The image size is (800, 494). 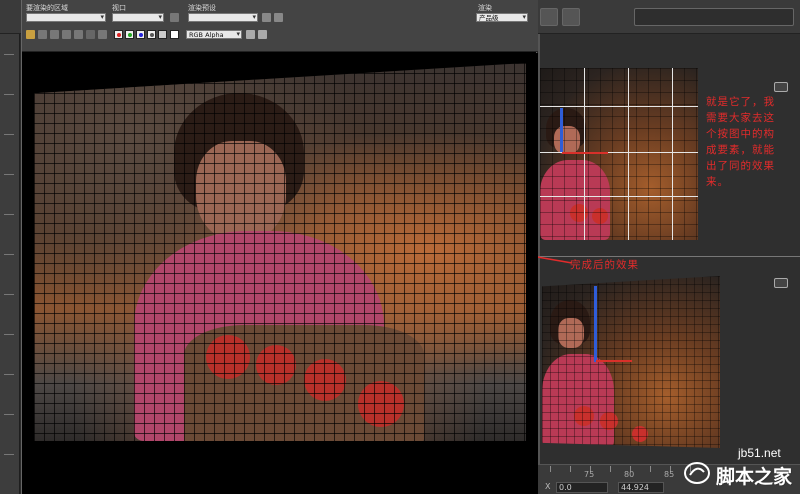 What do you see at coordinates (151, 34) in the screenshot?
I see `alpha-channel-toggle` at bounding box center [151, 34].